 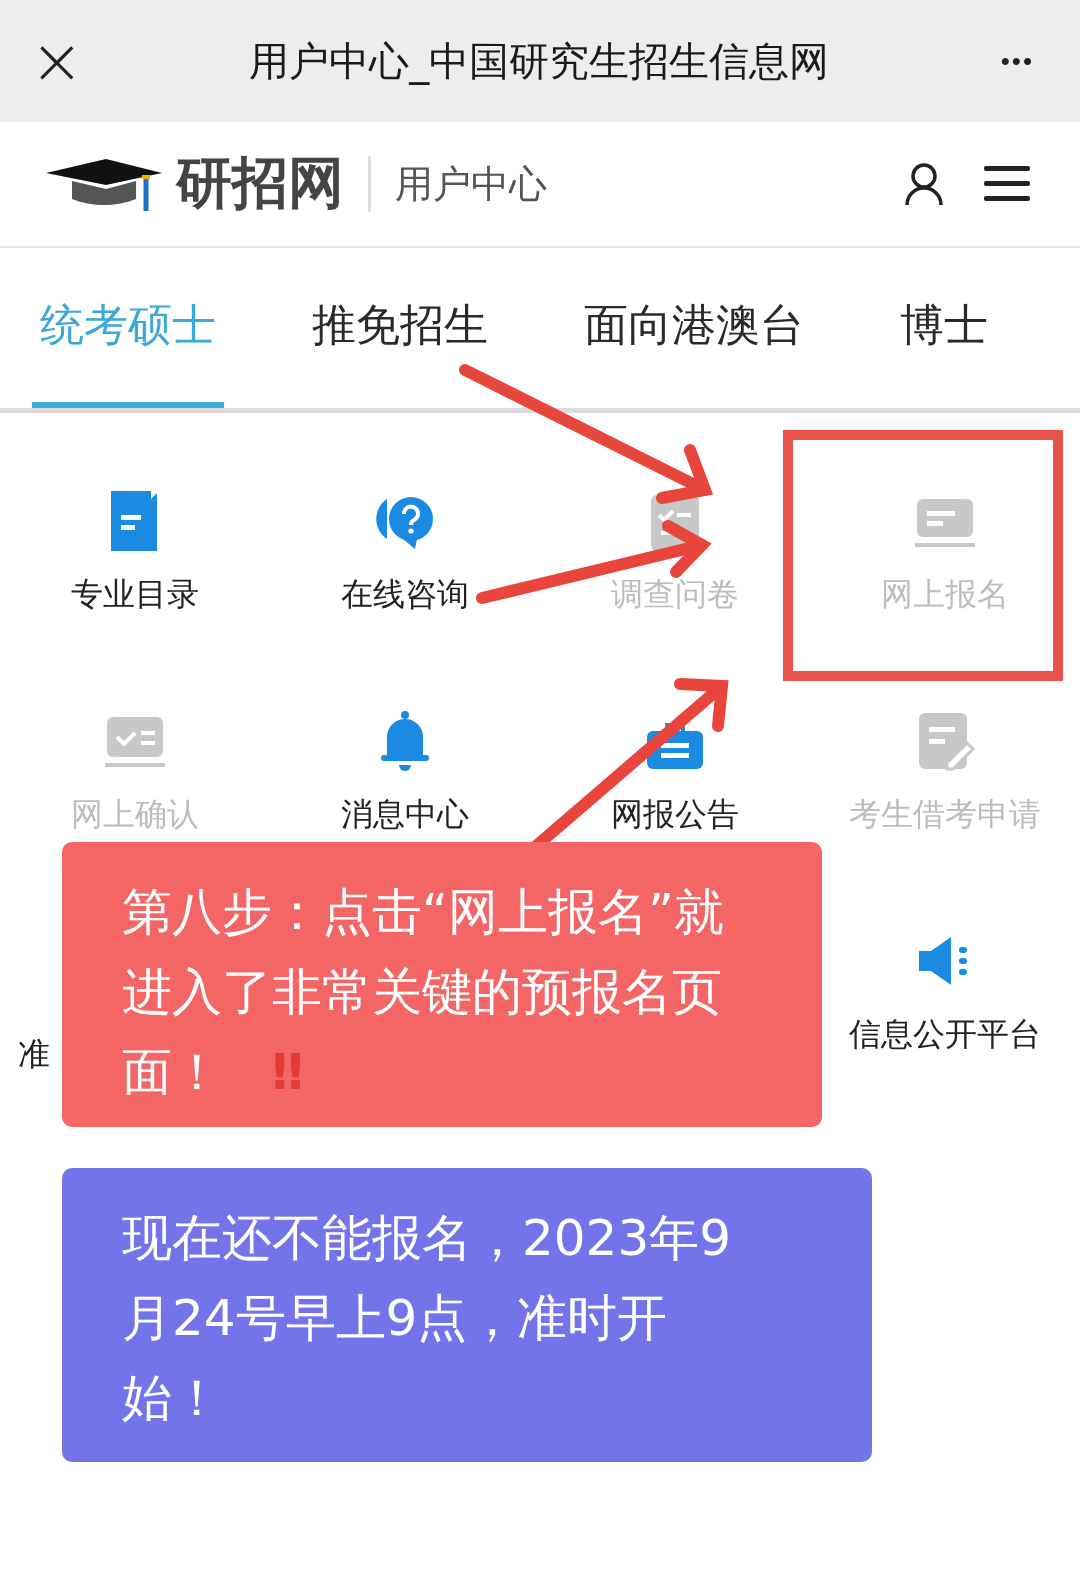 I want to click on menu-item: 信息公开平台, so click(x=945, y=993).